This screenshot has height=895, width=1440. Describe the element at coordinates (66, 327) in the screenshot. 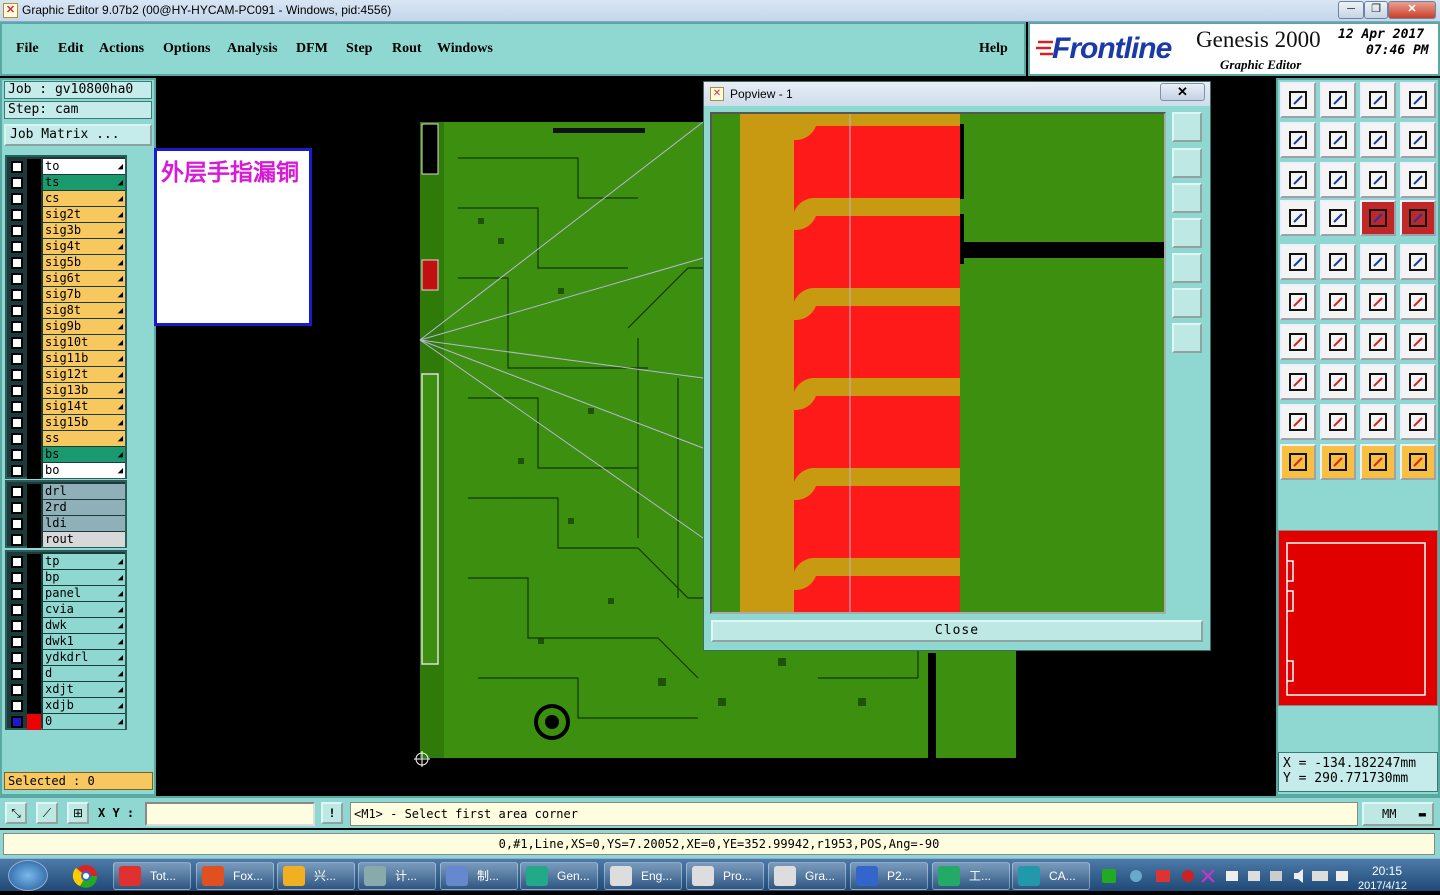

I see `layer-row-sig9b: sig9b ◢` at that location.